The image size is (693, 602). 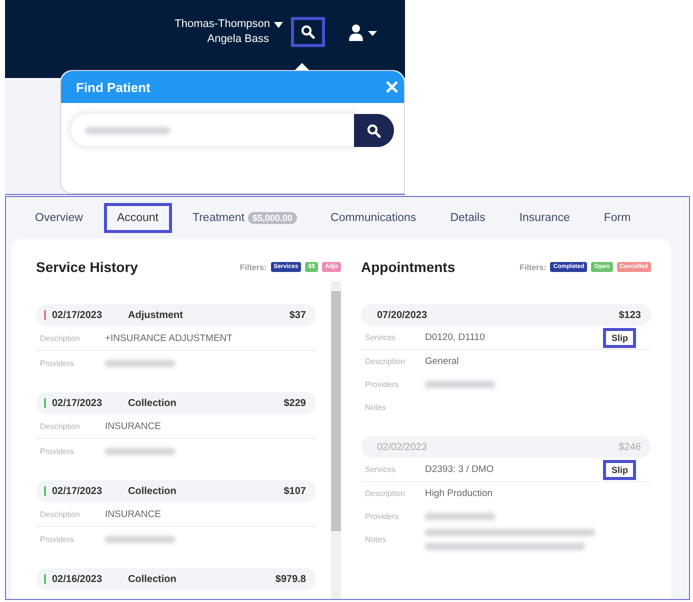 What do you see at coordinates (245, 218) in the screenshot?
I see `tab: Treatment $5,000.00` at bounding box center [245, 218].